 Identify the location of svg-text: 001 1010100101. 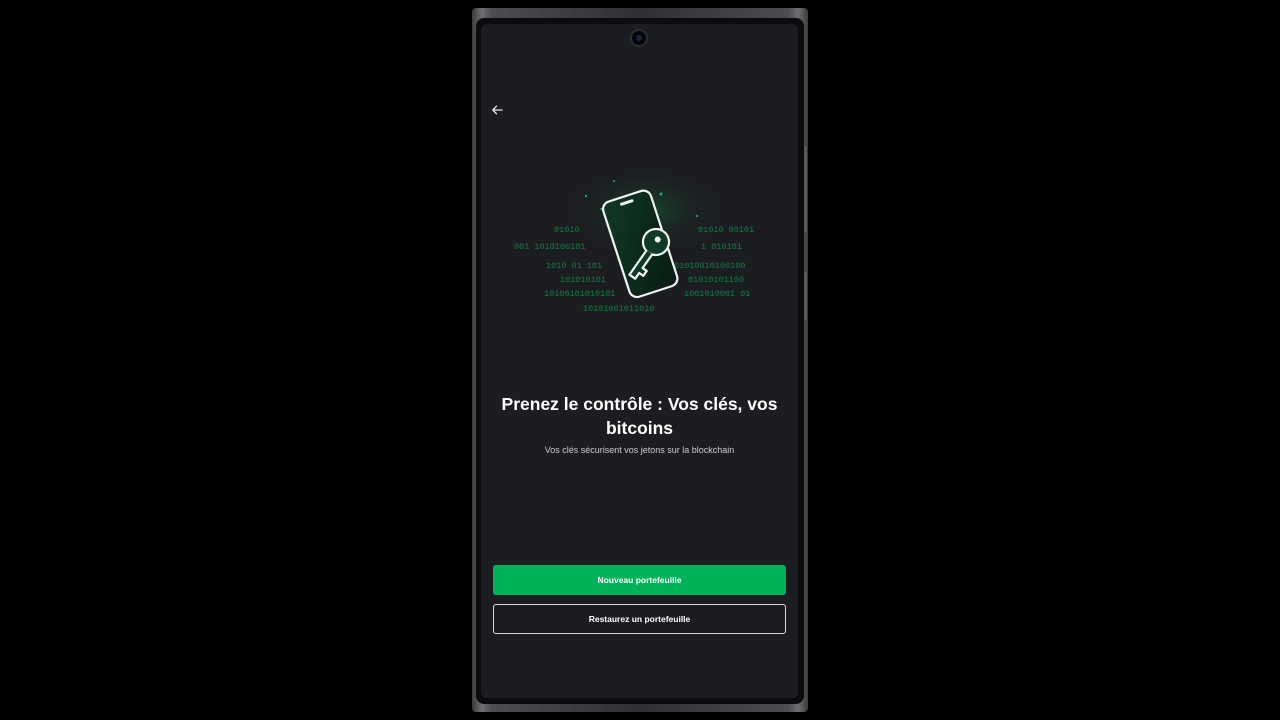
(549, 247).